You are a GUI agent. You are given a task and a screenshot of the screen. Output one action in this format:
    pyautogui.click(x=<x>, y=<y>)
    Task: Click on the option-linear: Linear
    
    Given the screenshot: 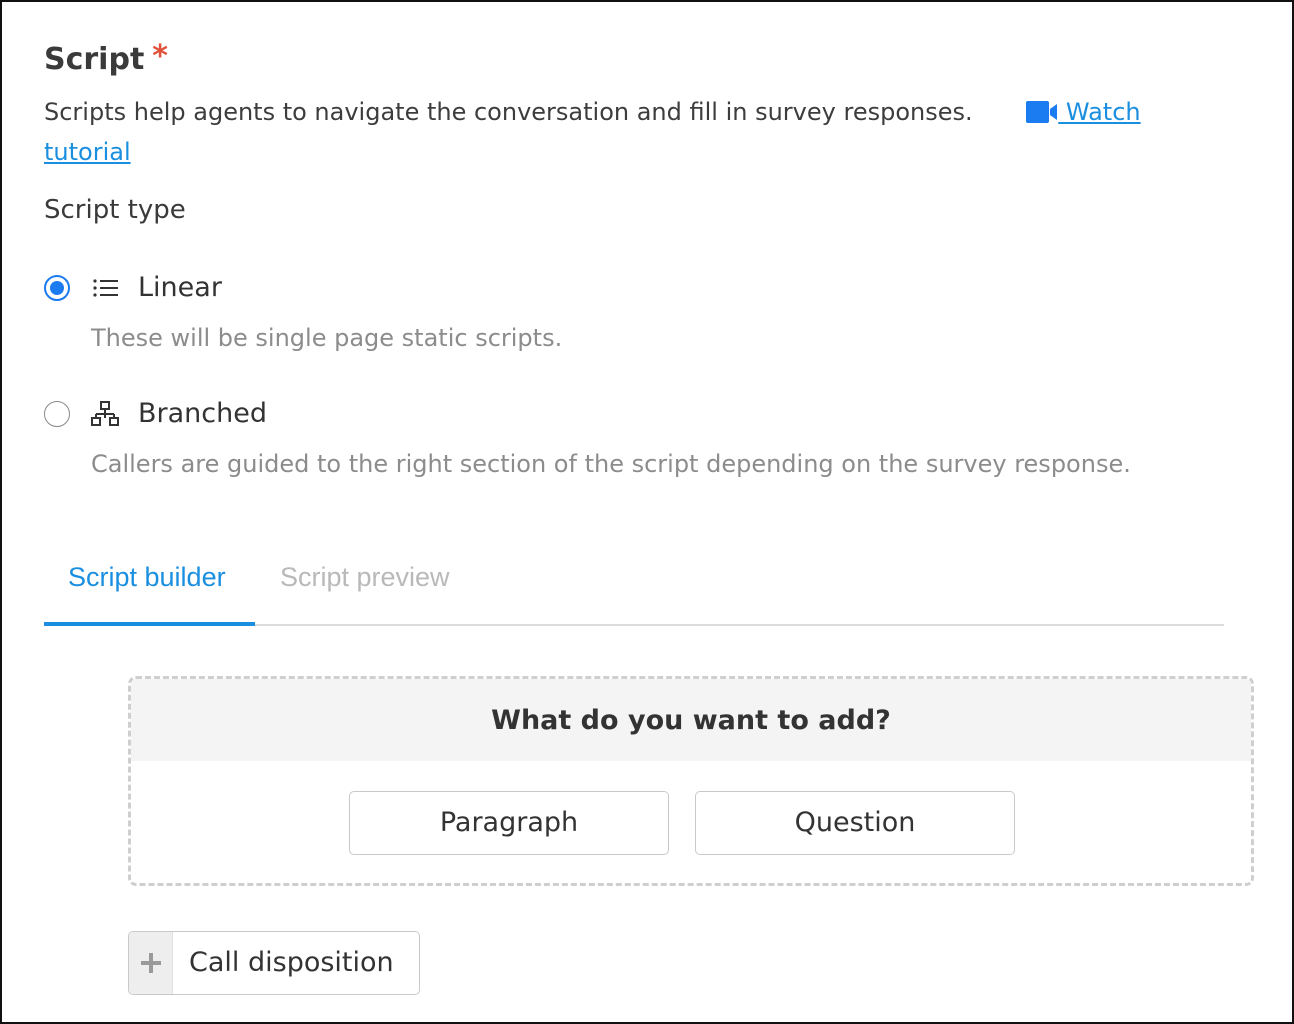 What is the action you would take?
    pyautogui.click(x=133, y=287)
    